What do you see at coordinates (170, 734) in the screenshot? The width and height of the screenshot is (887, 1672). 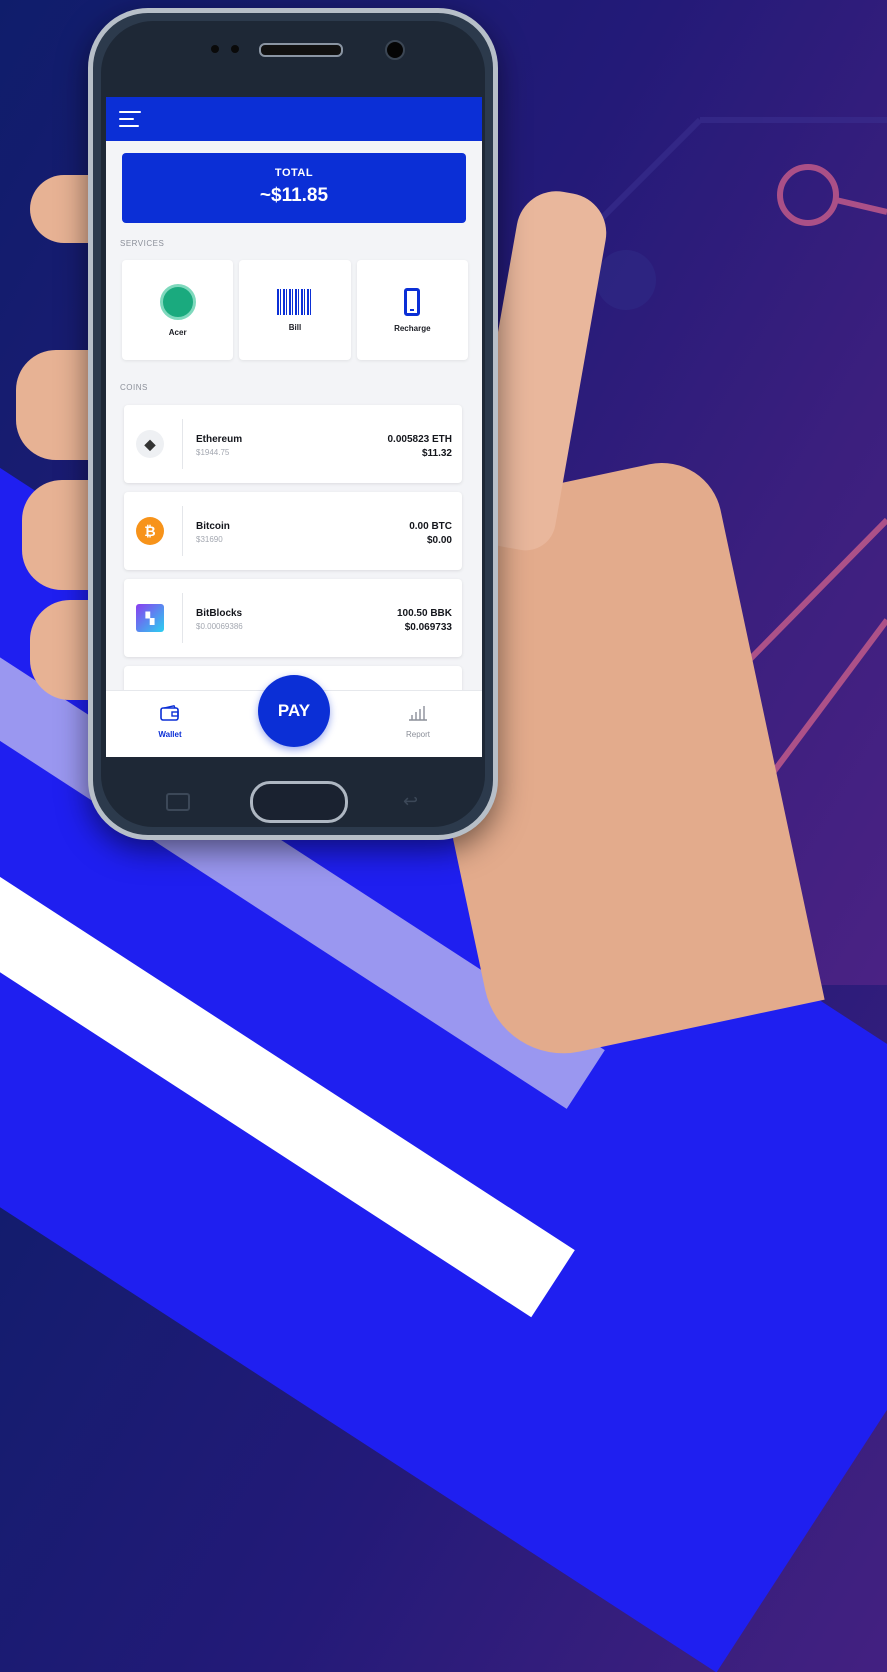 I see `nav-label: Wallet` at bounding box center [170, 734].